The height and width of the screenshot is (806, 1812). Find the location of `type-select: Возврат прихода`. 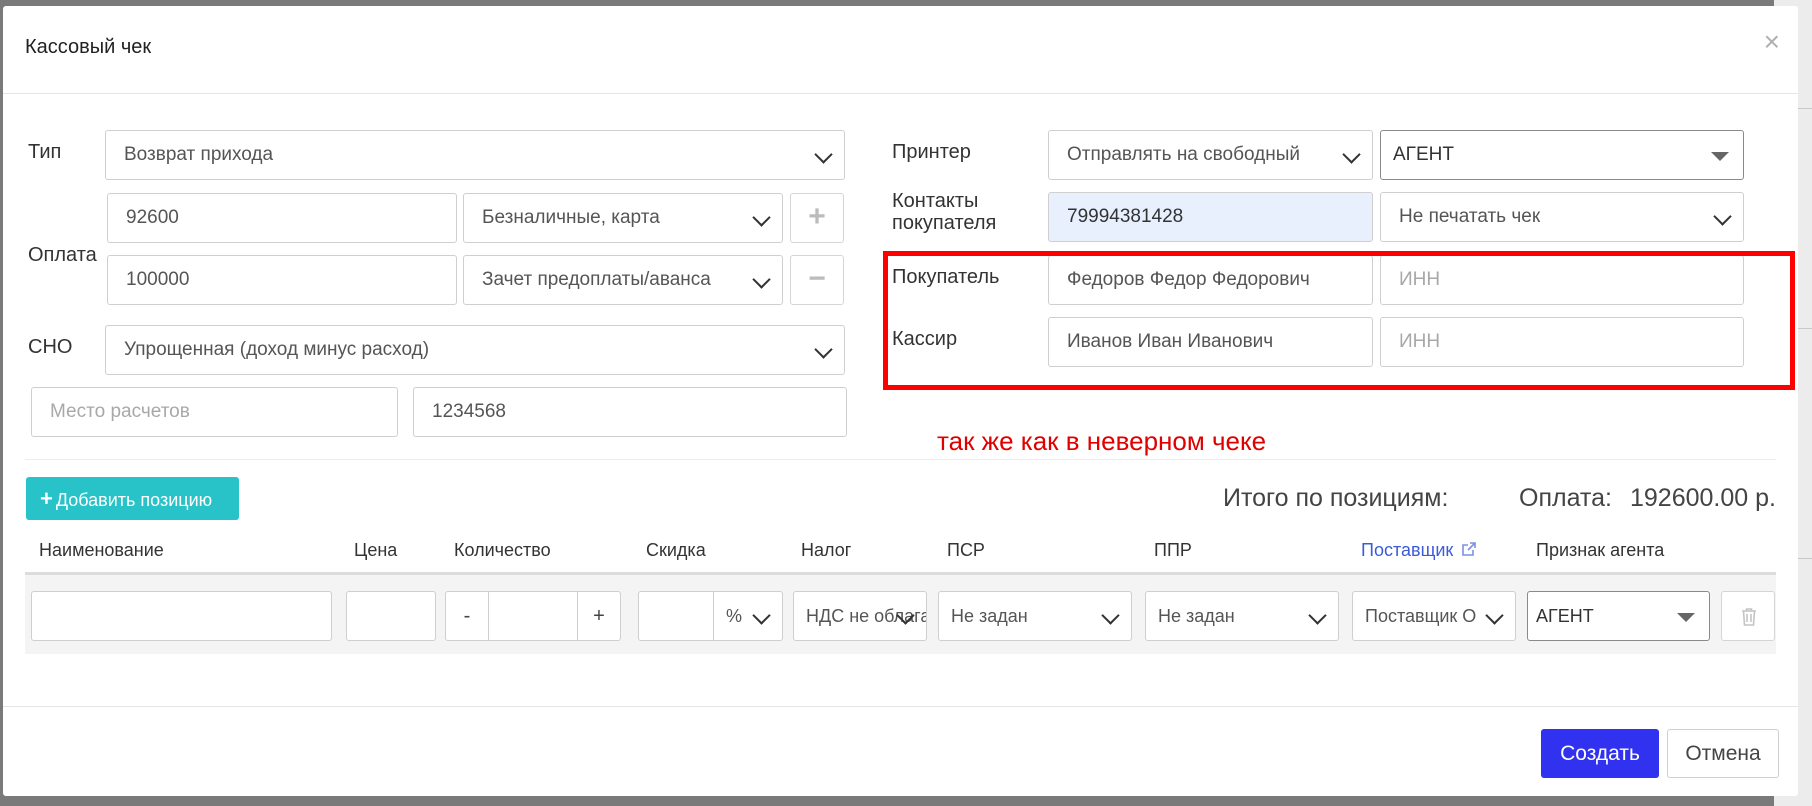

type-select: Возврат прихода is located at coordinates (475, 155).